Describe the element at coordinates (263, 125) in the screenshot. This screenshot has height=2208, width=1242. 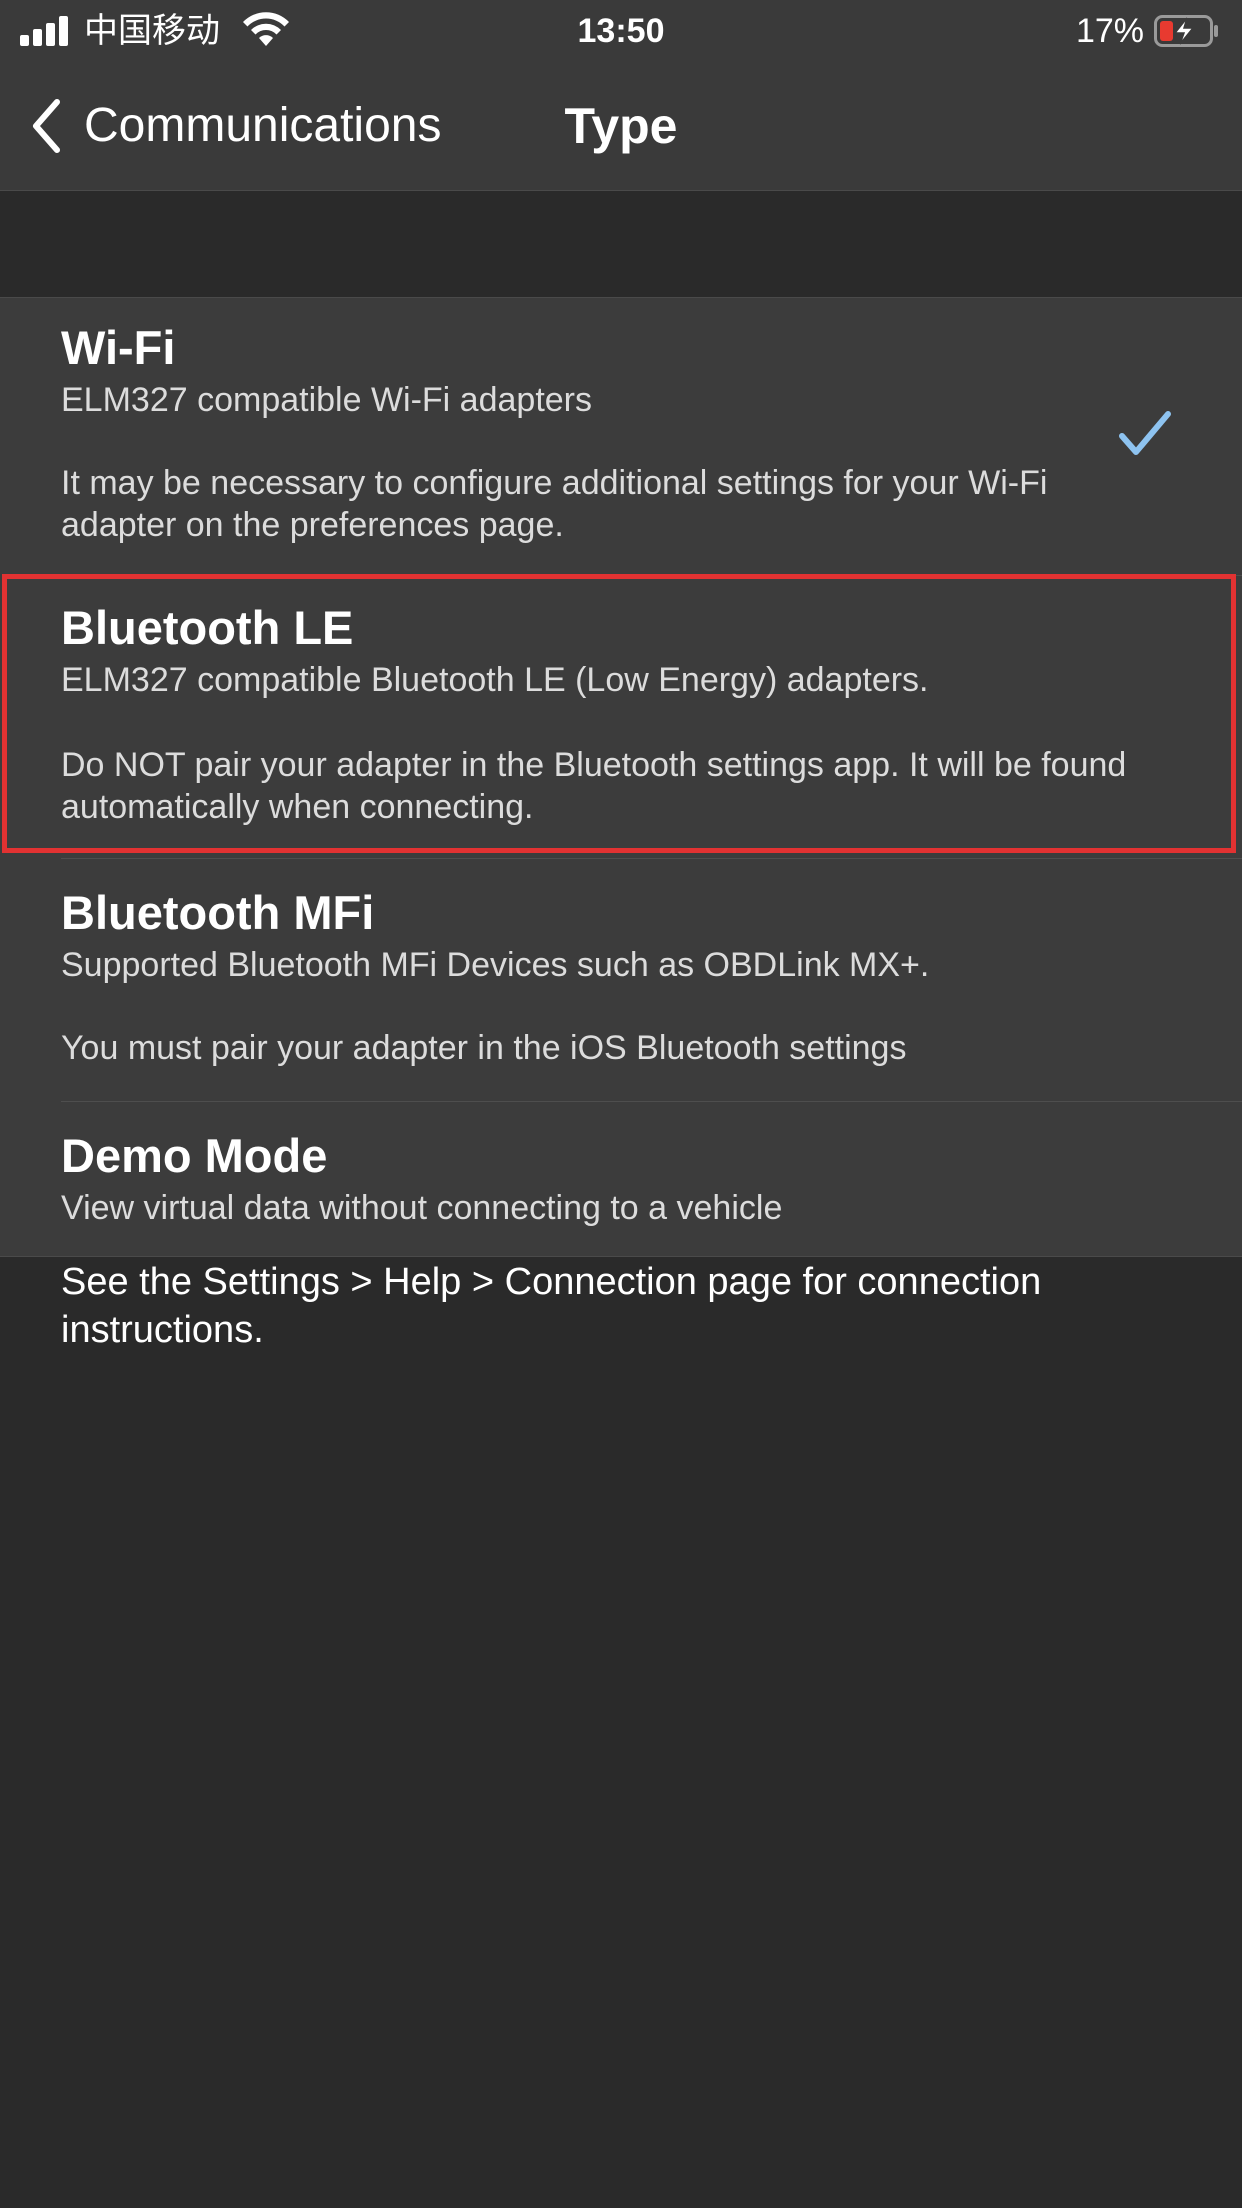
I see `back-button-label: Communications` at that location.